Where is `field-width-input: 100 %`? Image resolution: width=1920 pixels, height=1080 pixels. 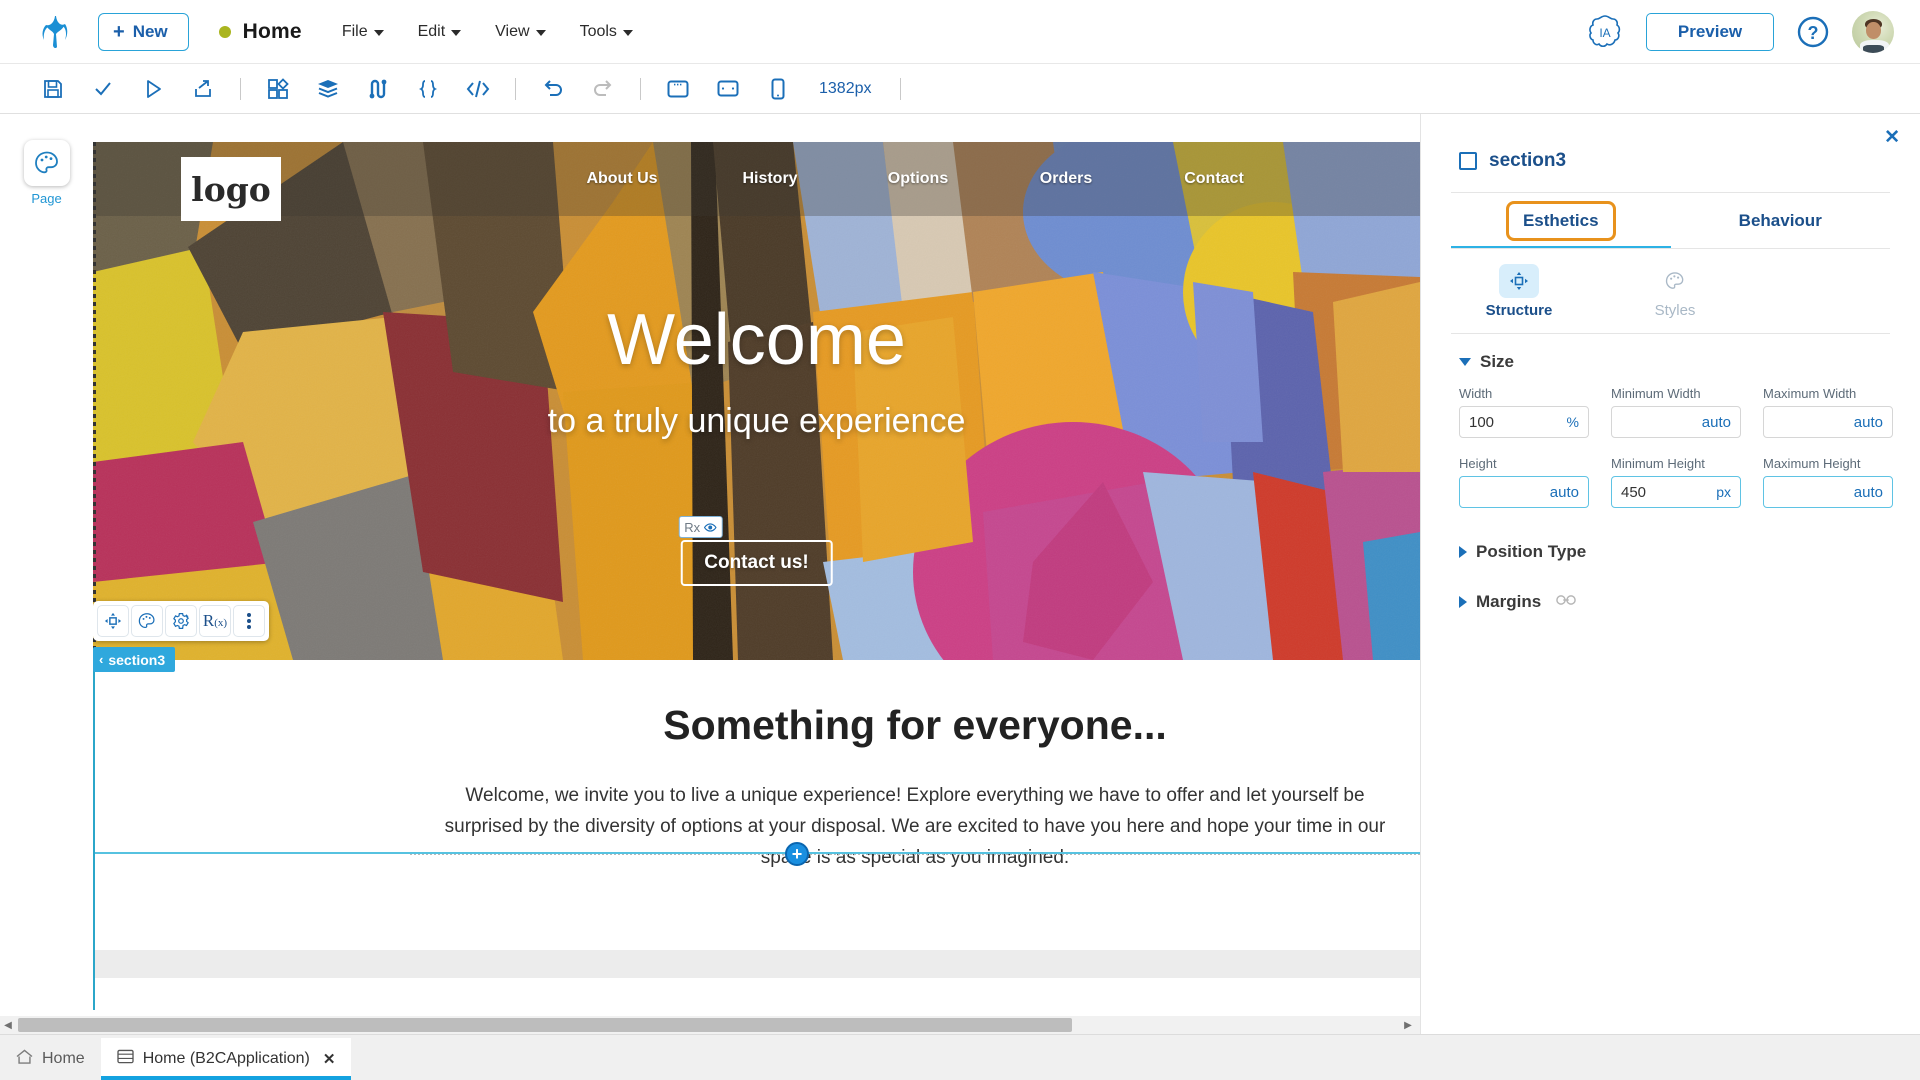 field-width-input: 100 % is located at coordinates (1524, 422).